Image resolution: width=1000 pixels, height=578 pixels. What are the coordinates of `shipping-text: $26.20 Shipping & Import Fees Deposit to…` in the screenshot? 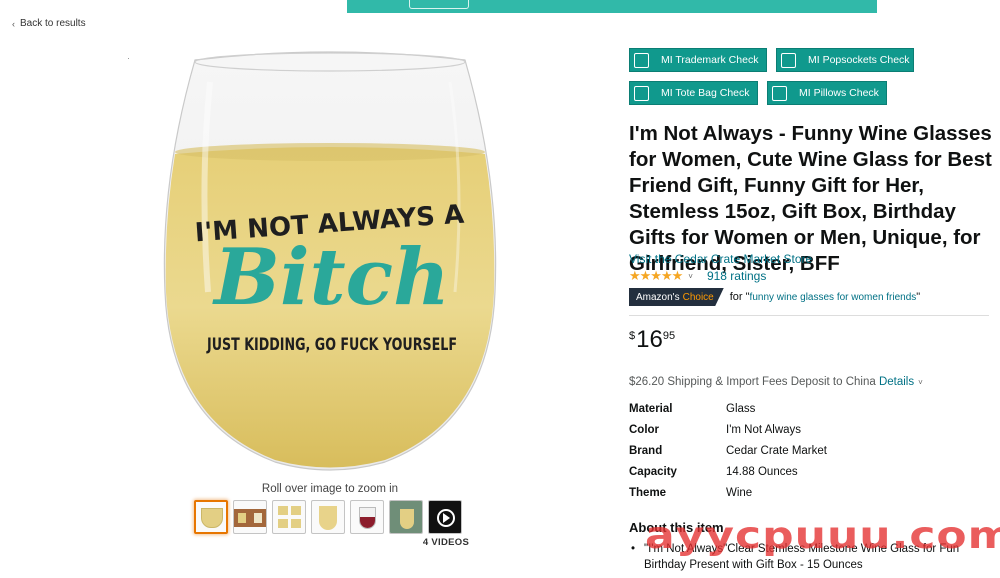 It's located at (754, 382).